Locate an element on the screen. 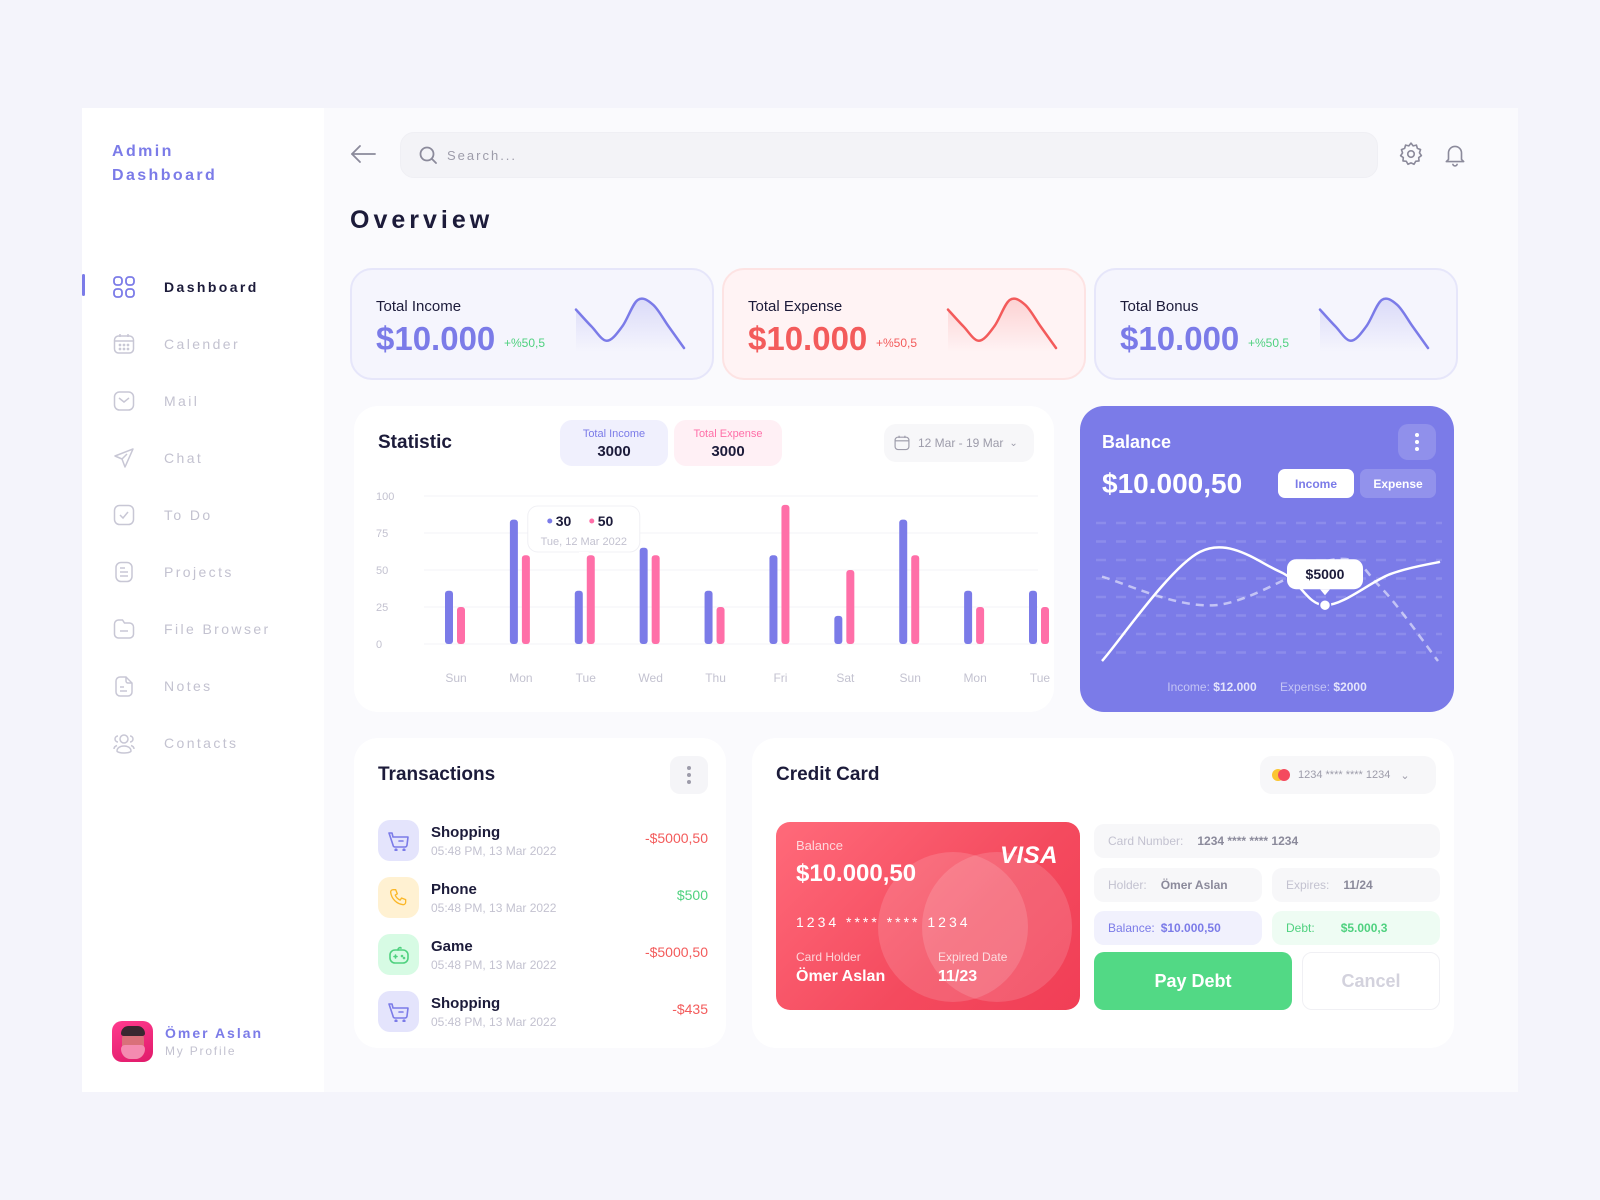 Image resolution: width=1600 pixels, height=1200 pixels. sidebar-item-dashboard: Dashboard is located at coordinates (203, 286).